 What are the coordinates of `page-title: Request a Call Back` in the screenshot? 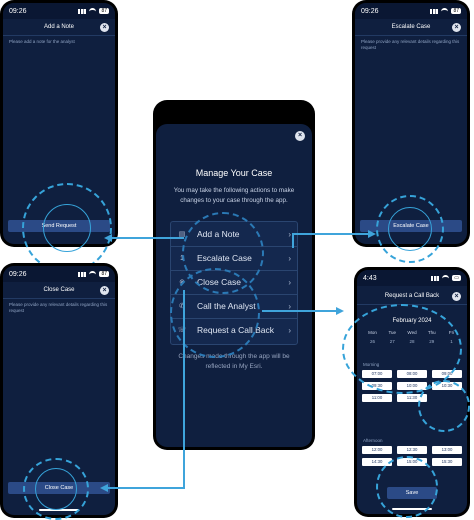 It's located at (412, 296).